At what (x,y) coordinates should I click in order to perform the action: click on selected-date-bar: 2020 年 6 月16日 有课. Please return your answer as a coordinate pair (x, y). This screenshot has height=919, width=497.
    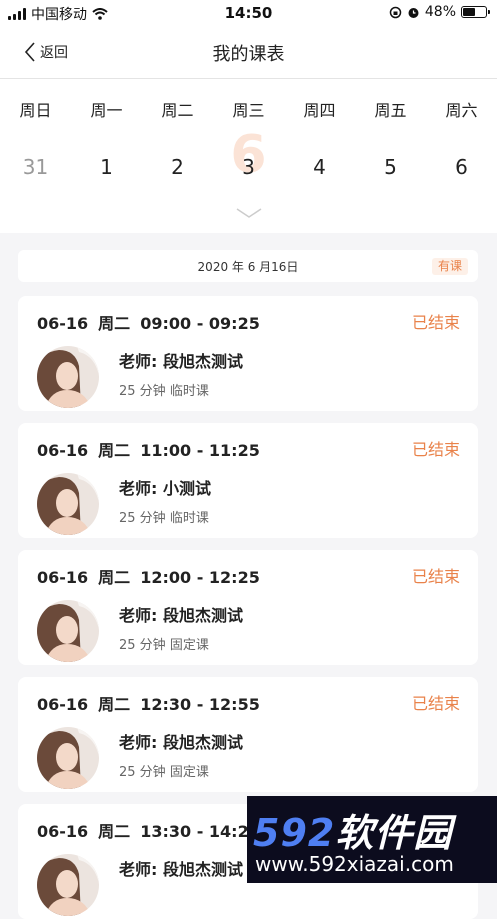
    Looking at the image, I should click on (248, 266).